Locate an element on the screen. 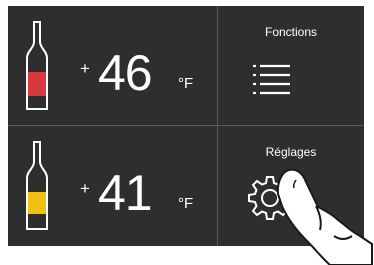 The image size is (374, 265). temperature-value-upper: 46 is located at coordinates (125, 73).